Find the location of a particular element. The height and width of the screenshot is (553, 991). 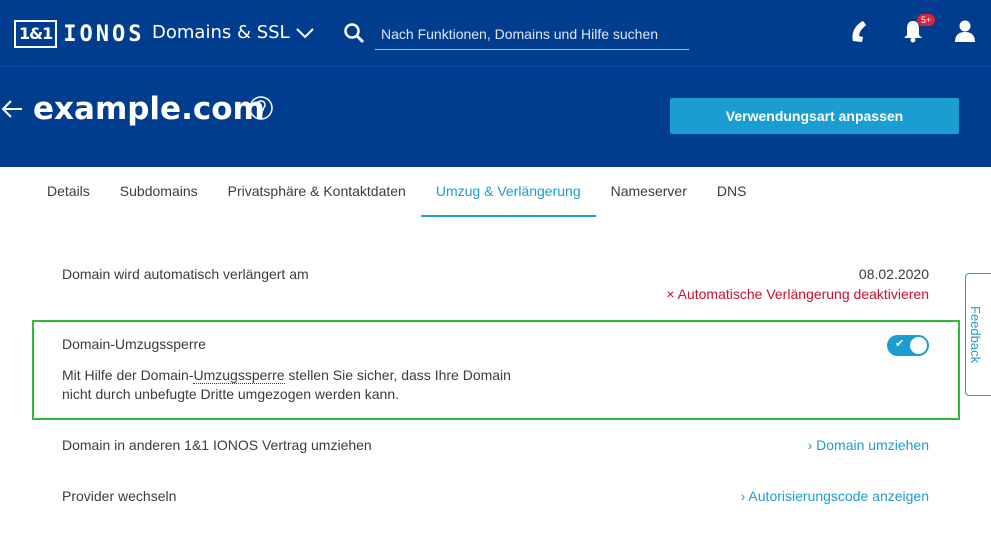

change-usage-button: Verwendungsart anpassen is located at coordinates (814, 116).